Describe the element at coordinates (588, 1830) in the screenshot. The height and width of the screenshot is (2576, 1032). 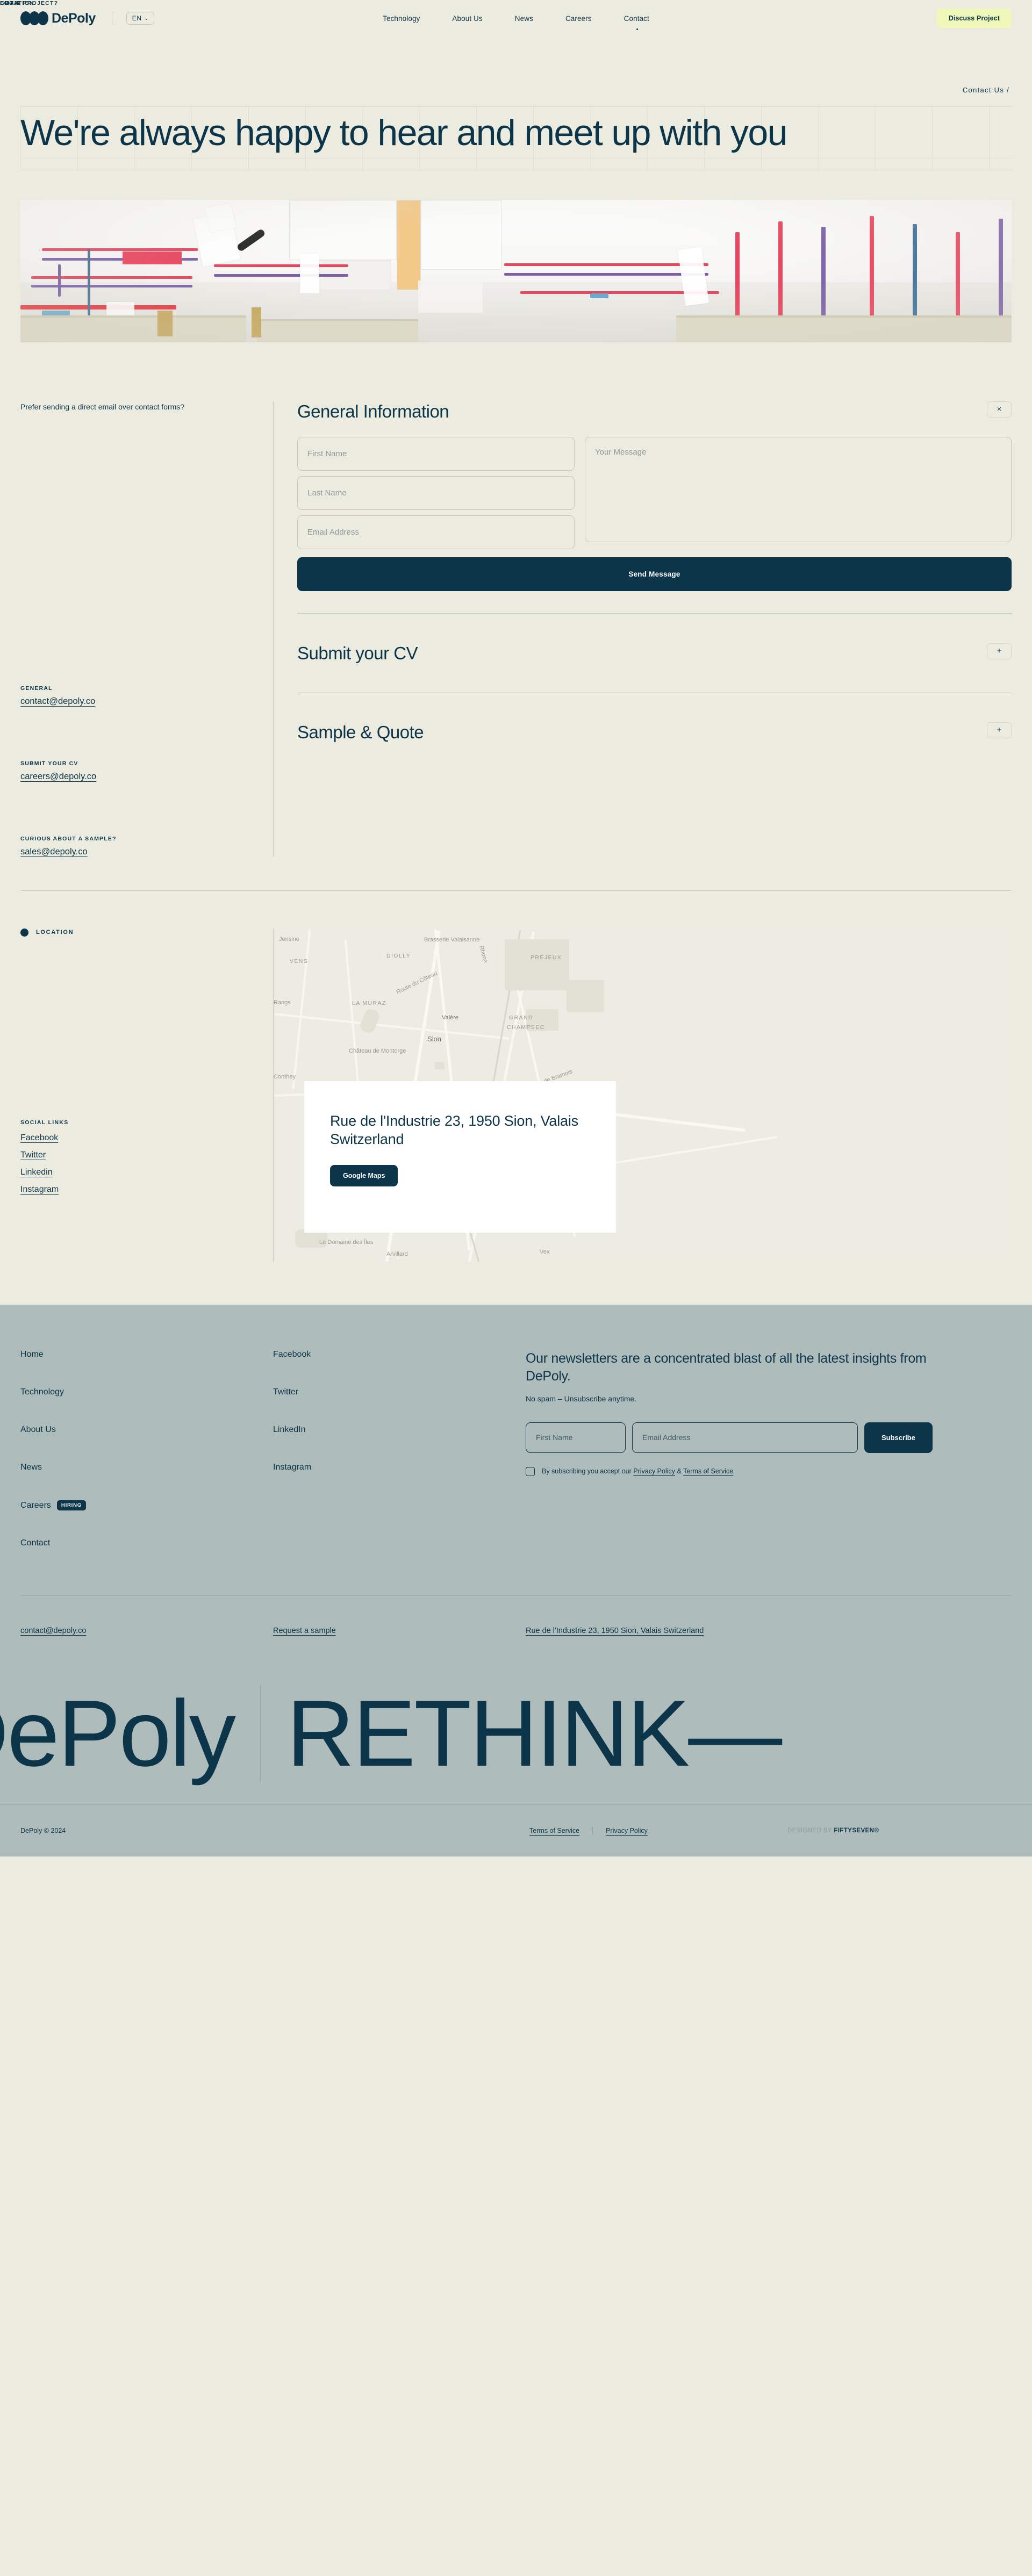
I see `footer-bottom-links: Terms of Service Privacy Policy` at that location.